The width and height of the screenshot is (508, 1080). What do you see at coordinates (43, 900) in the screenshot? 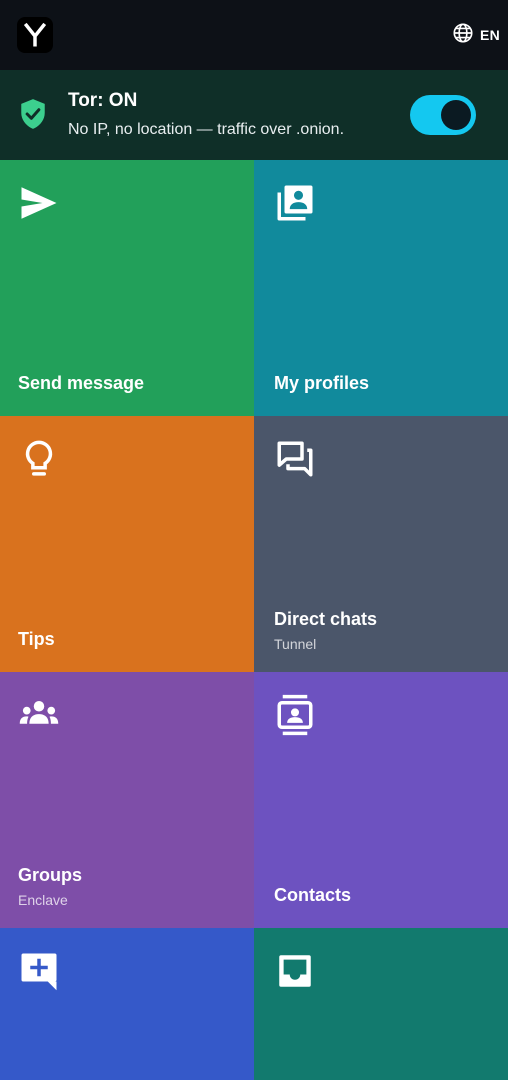
I see `tile-subtitle: Enclave` at bounding box center [43, 900].